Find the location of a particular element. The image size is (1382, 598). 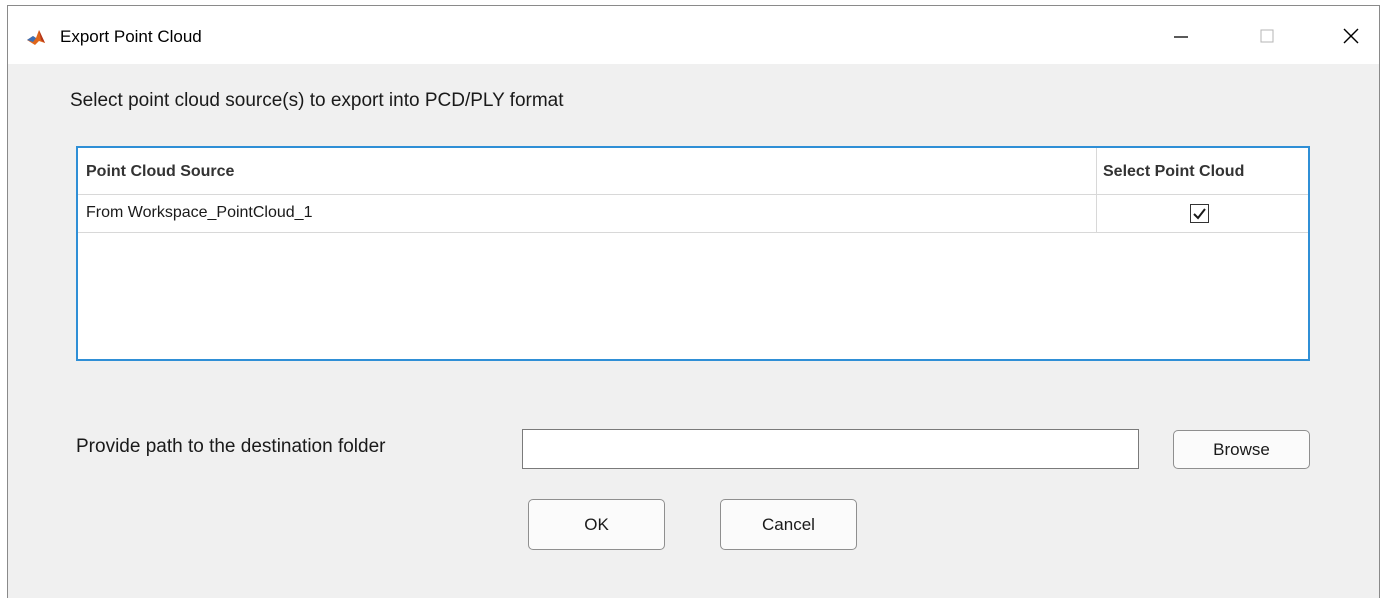

close-button is located at coordinates (1351, 36).